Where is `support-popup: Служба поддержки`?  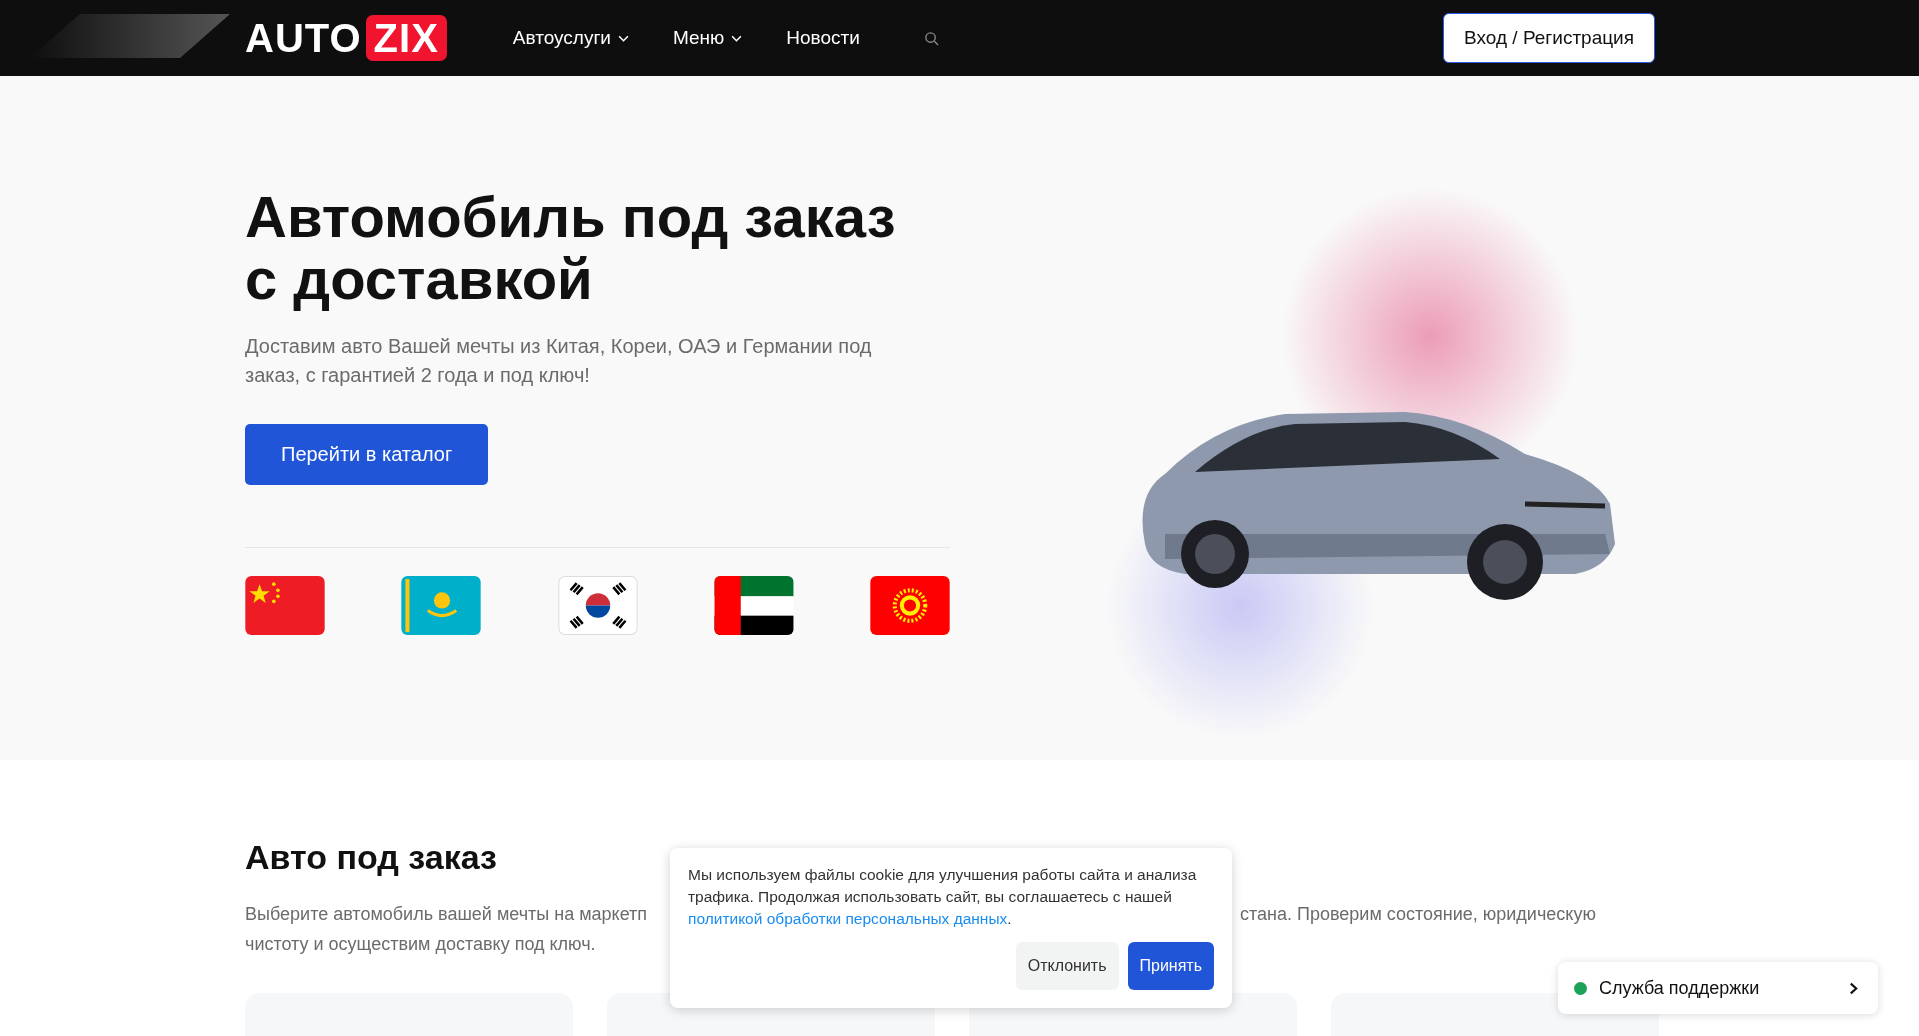
support-popup: Служба поддержки is located at coordinates (1718, 988).